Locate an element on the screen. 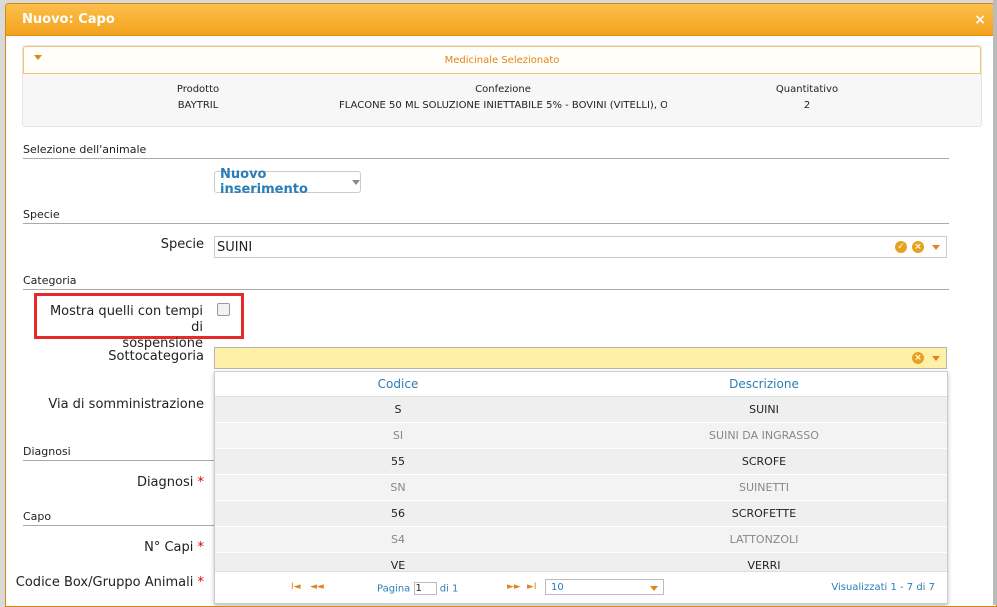 This screenshot has height=607, width=997. cell-codice: SN is located at coordinates (398, 487).